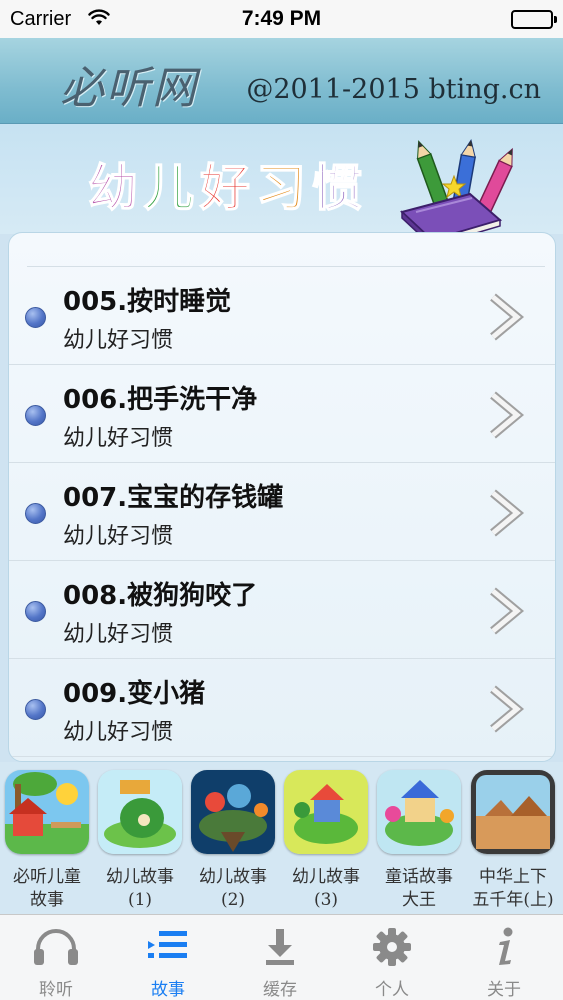  Describe the element at coordinates (392, 947) in the screenshot. I see `gear-icon` at that location.